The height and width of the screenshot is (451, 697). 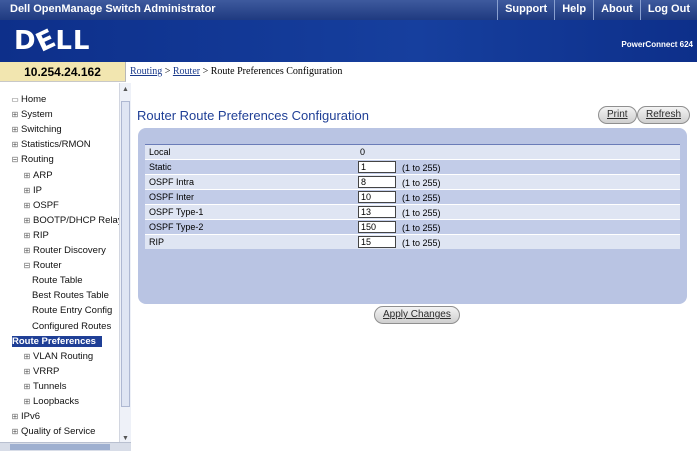 What do you see at coordinates (57, 280) in the screenshot?
I see `sidebar-item-route-table: Route Table` at bounding box center [57, 280].